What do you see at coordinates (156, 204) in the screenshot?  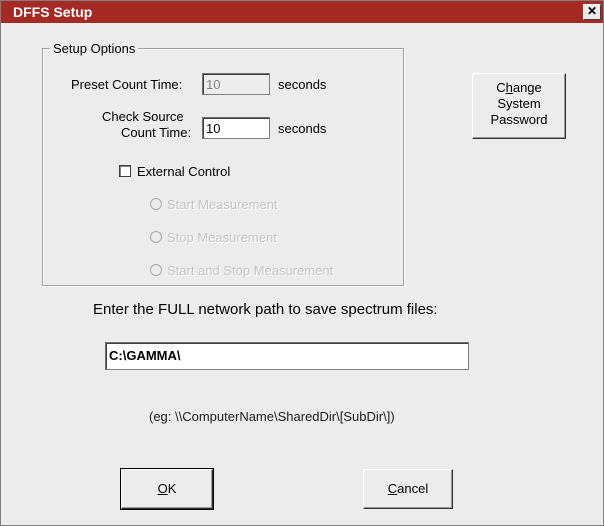 I see `start-measurement-radio` at bounding box center [156, 204].